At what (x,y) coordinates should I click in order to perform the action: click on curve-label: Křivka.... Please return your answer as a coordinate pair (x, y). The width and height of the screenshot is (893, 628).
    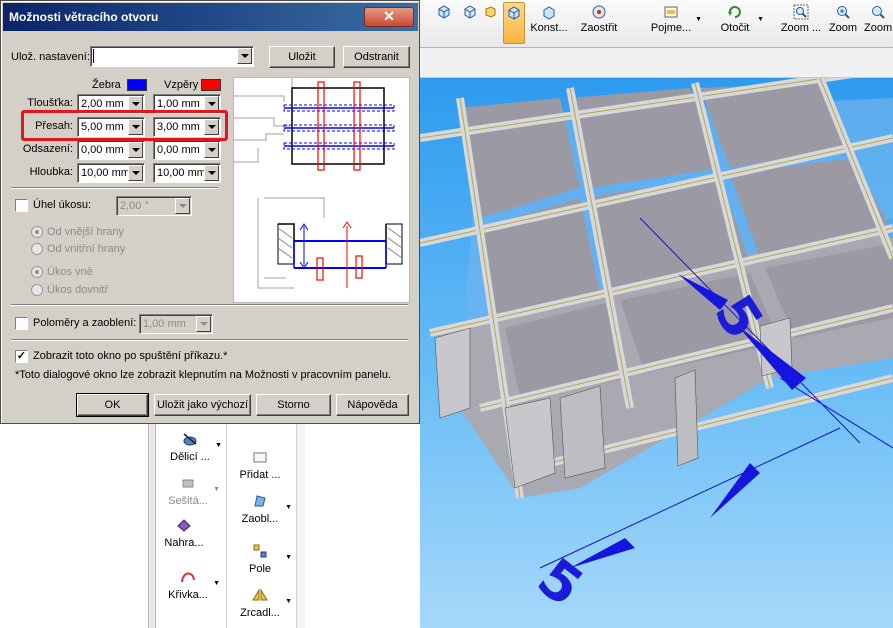
    Looking at the image, I should click on (188, 595).